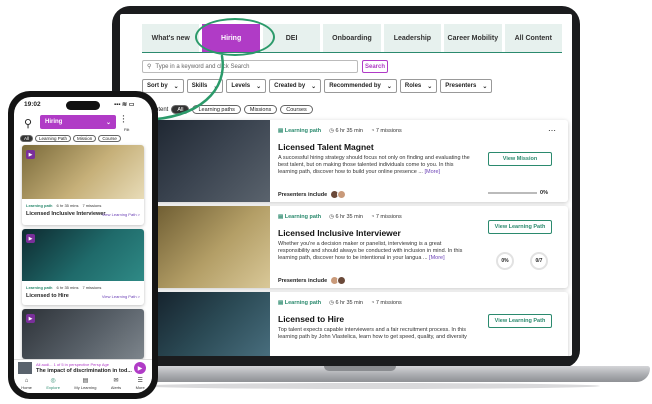 The image size is (652, 404). What do you see at coordinates (518, 193) in the screenshot?
I see `progress-bar: 0%` at bounding box center [518, 193].